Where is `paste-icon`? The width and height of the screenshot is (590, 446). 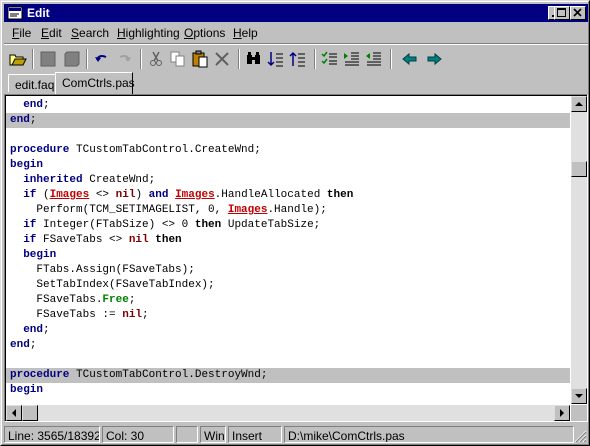 paste-icon is located at coordinates (200, 59).